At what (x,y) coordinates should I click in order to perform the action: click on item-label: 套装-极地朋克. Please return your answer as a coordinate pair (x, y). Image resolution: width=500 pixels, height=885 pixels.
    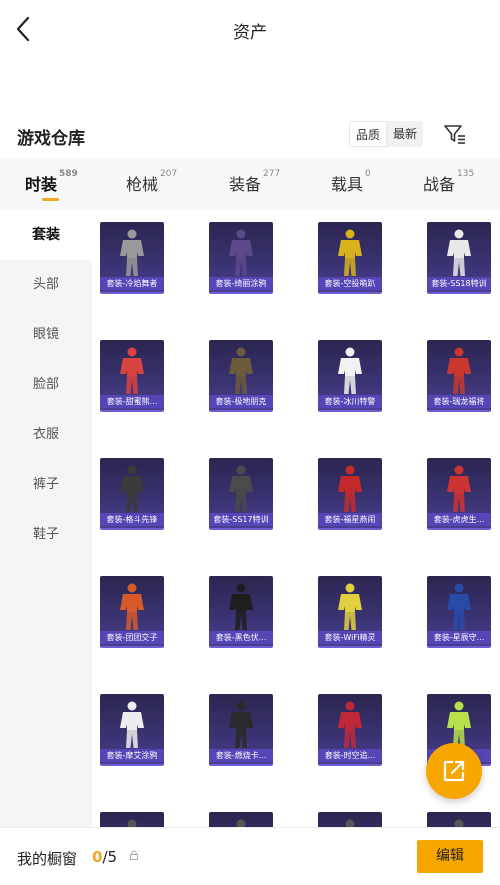
    Looking at the image, I should click on (241, 401).